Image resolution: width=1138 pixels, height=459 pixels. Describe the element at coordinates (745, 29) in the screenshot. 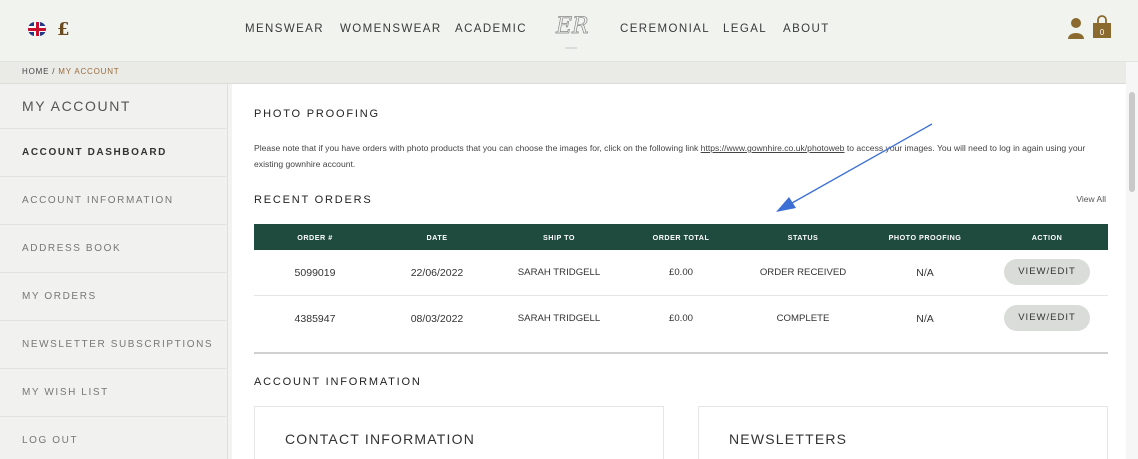

I see `nav-legal: LEGAL` at that location.